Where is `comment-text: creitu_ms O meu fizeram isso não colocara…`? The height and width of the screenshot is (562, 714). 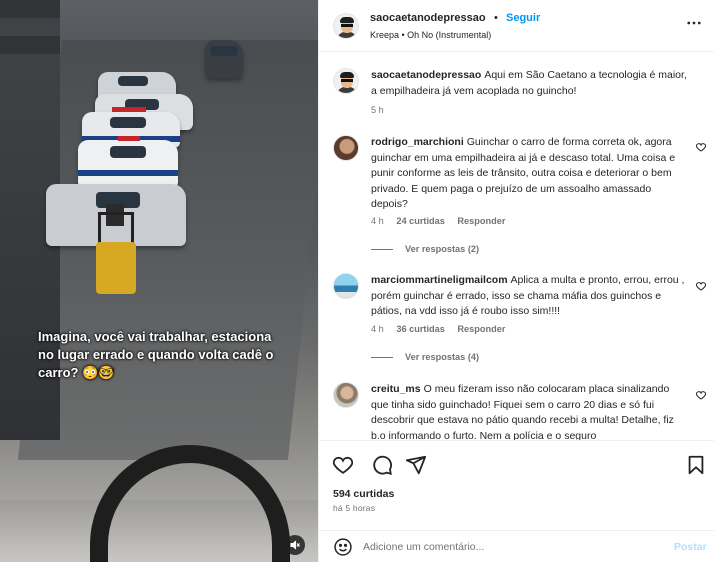
comment-text: creitu_ms O meu fizeram isso não colocara… is located at coordinates (530, 411).